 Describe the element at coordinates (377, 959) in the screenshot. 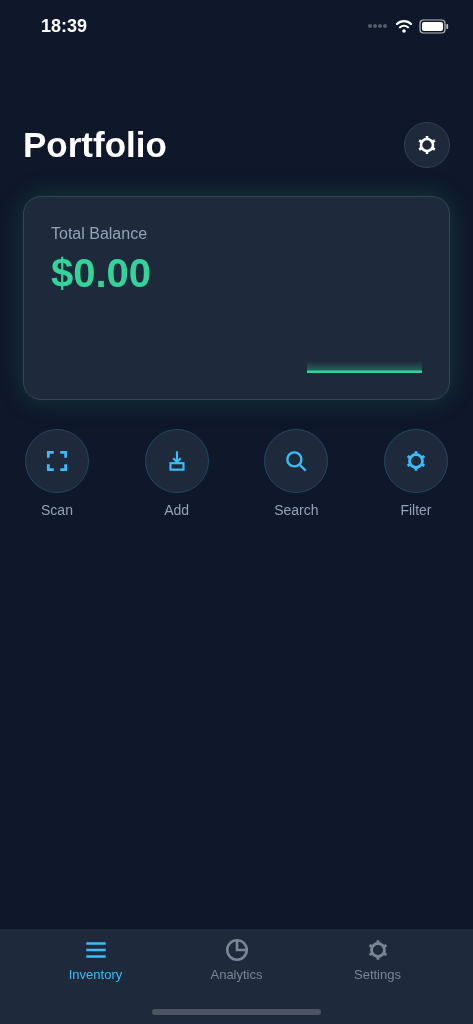

I see `tab-item: Settings` at that location.